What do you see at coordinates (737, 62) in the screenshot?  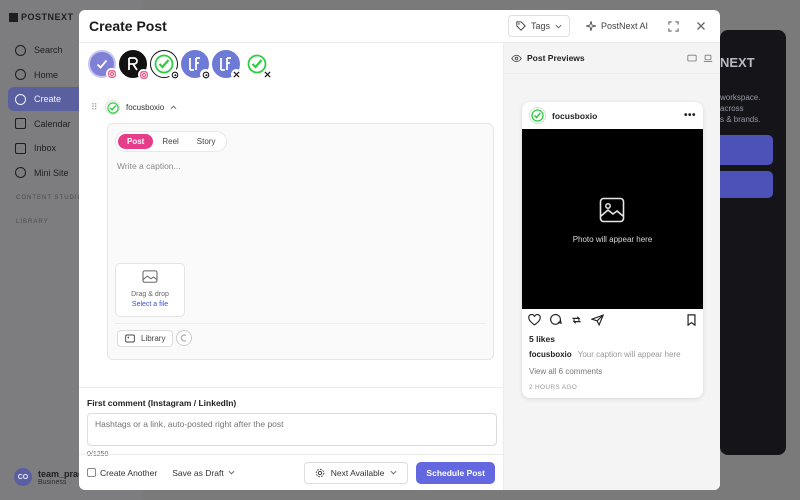 I see `promo-title: NEXT` at bounding box center [737, 62].